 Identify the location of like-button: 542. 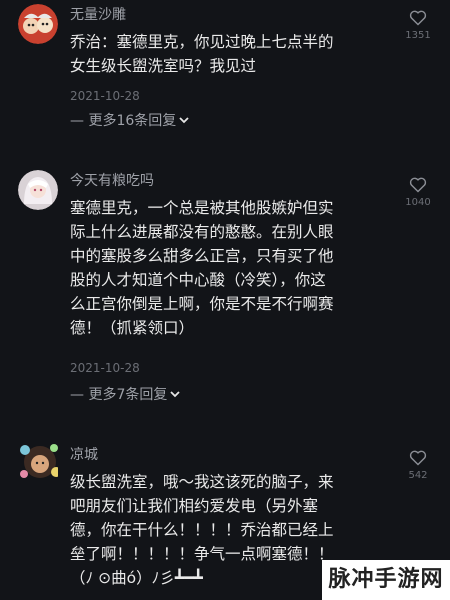
(418, 466).